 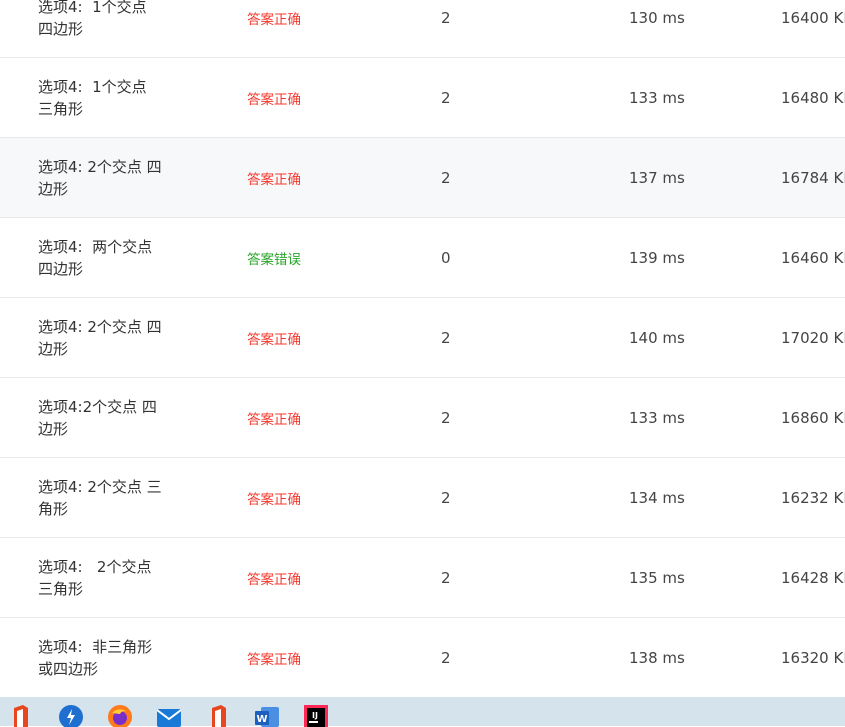 I want to click on time-value: 139 ms, so click(x=657, y=258).